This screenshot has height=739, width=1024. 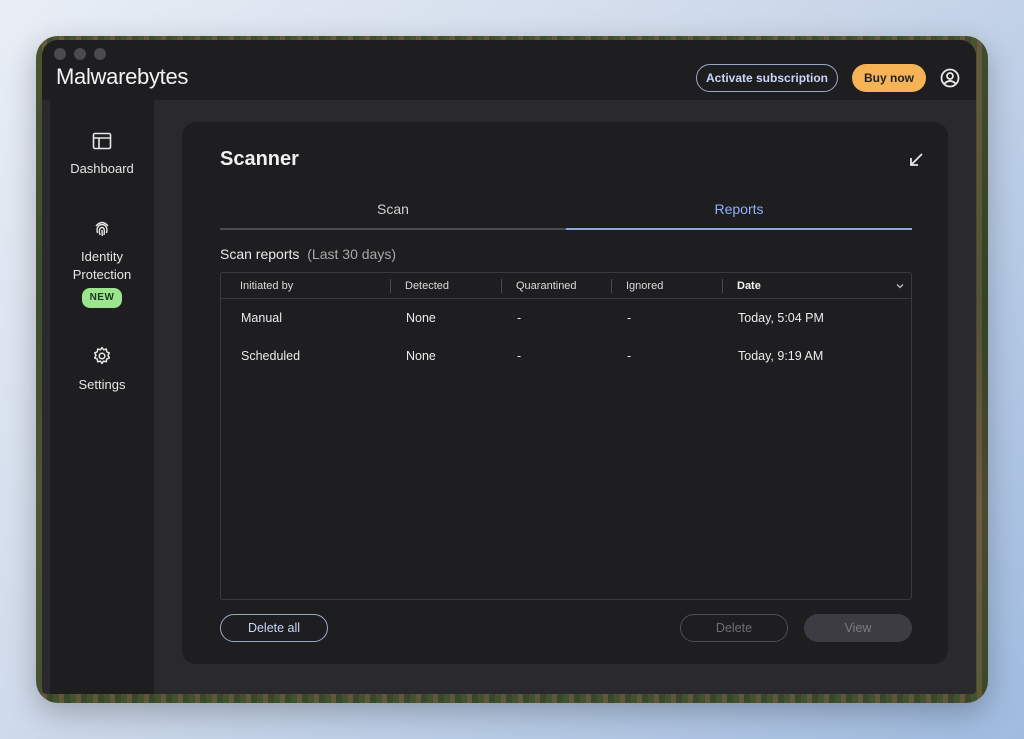 What do you see at coordinates (393, 212) in the screenshot?
I see `tab-scan: Scan` at bounding box center [393, 212].